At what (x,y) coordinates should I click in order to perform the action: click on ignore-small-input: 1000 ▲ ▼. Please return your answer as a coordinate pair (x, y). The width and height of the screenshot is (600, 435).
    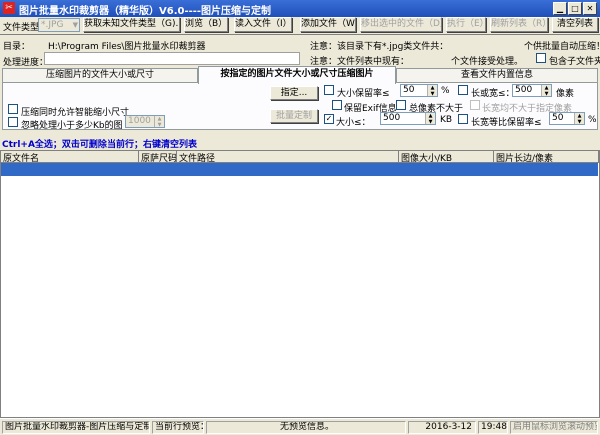
    Looking at the image, I should click on (145, 121).